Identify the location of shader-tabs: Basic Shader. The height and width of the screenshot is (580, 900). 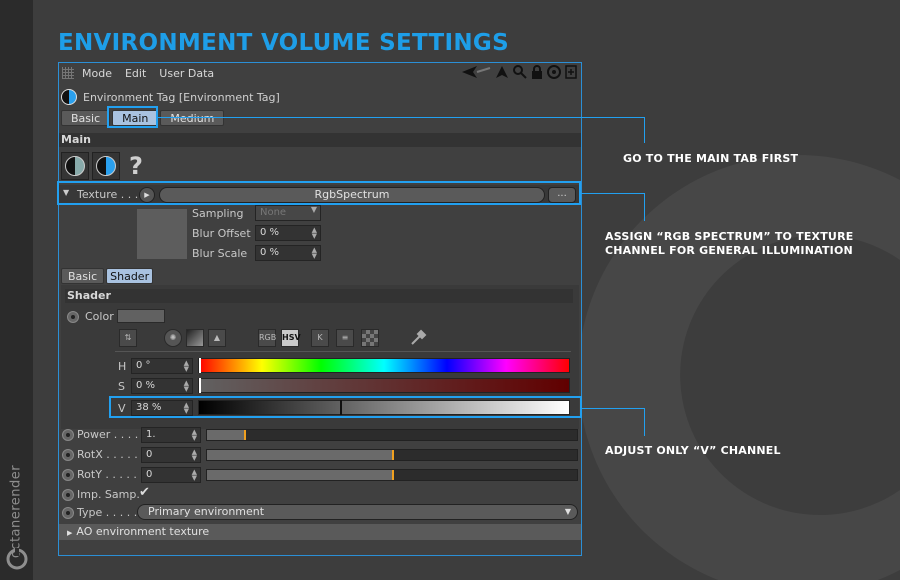
(107, 276).